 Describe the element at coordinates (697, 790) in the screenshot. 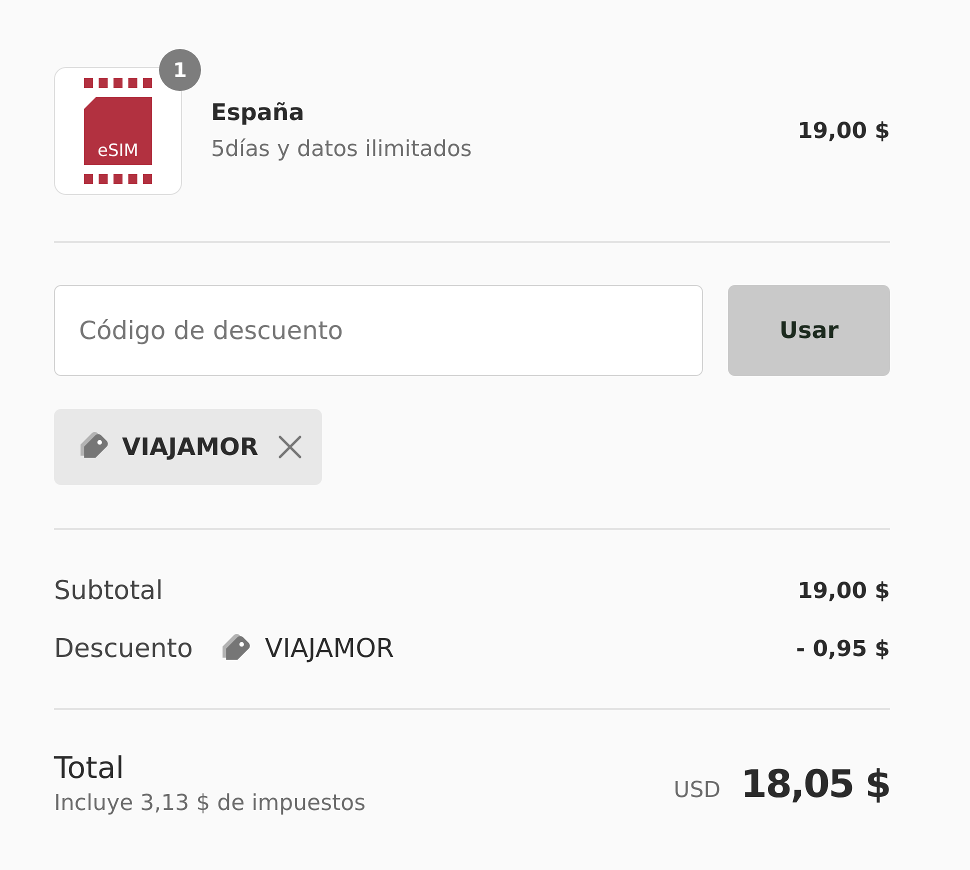

I see `currency-code: USD` at that location.